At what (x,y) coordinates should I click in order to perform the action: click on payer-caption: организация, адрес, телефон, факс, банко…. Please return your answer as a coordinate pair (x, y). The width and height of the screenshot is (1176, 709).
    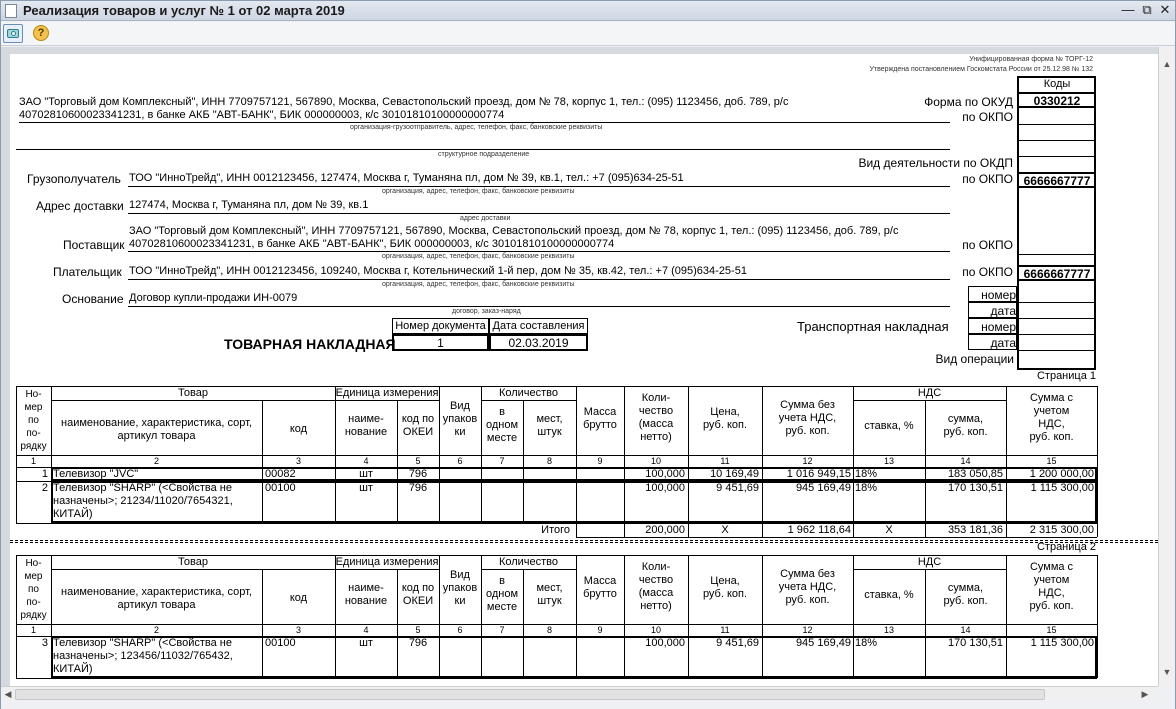
    Looking at the image, I should click on (478, 284).